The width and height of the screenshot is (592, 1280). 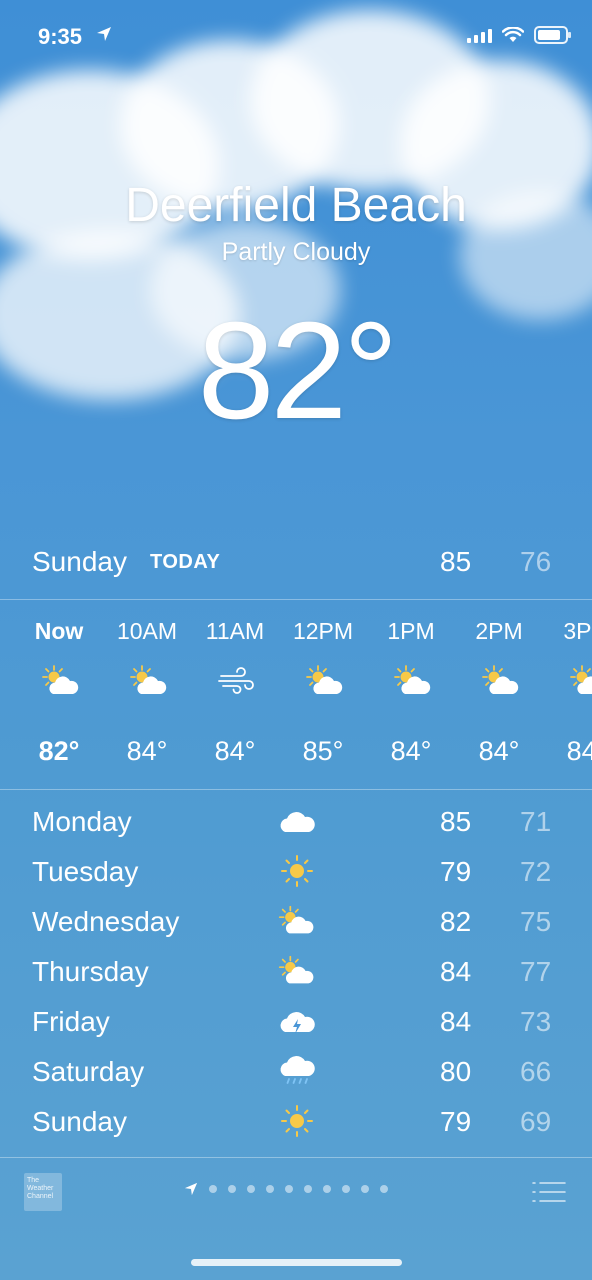 What do you see at coordinates (296, 562) in the screenshot?
I see `today-summary: Sunday TODAY 85 76` at bounding box center [296, 562].